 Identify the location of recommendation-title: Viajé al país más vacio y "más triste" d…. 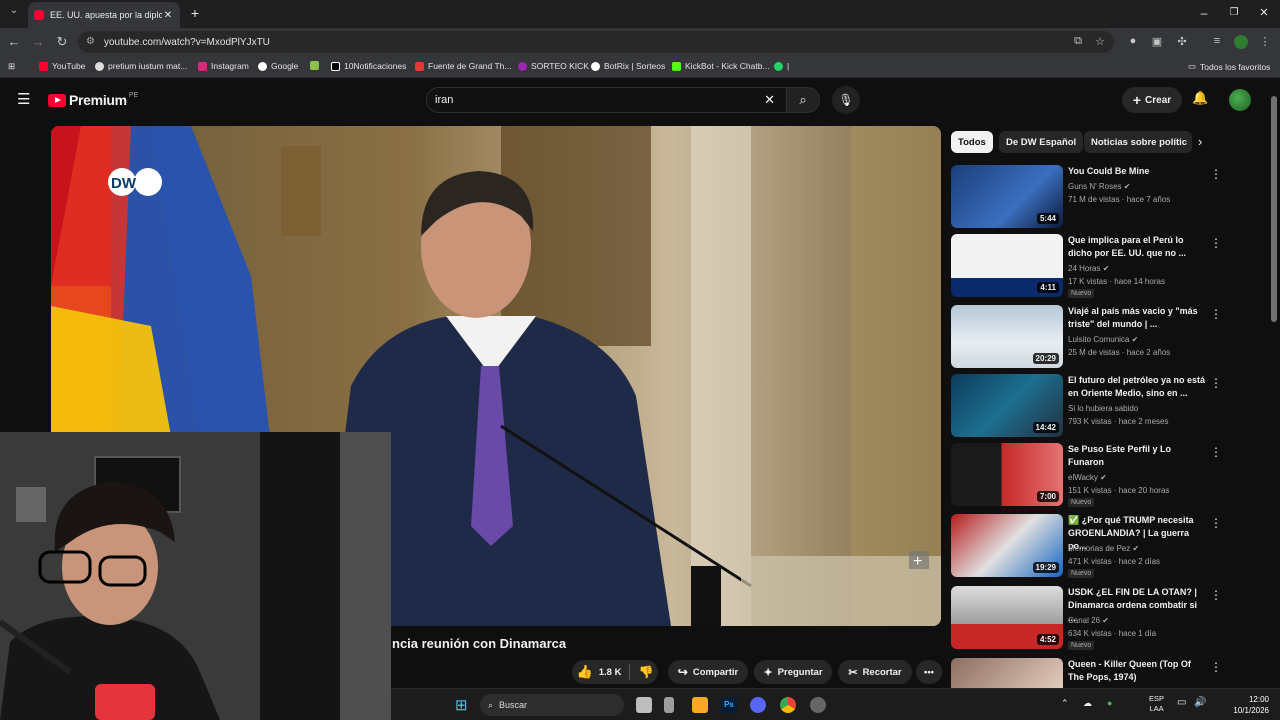
(1137, 318).